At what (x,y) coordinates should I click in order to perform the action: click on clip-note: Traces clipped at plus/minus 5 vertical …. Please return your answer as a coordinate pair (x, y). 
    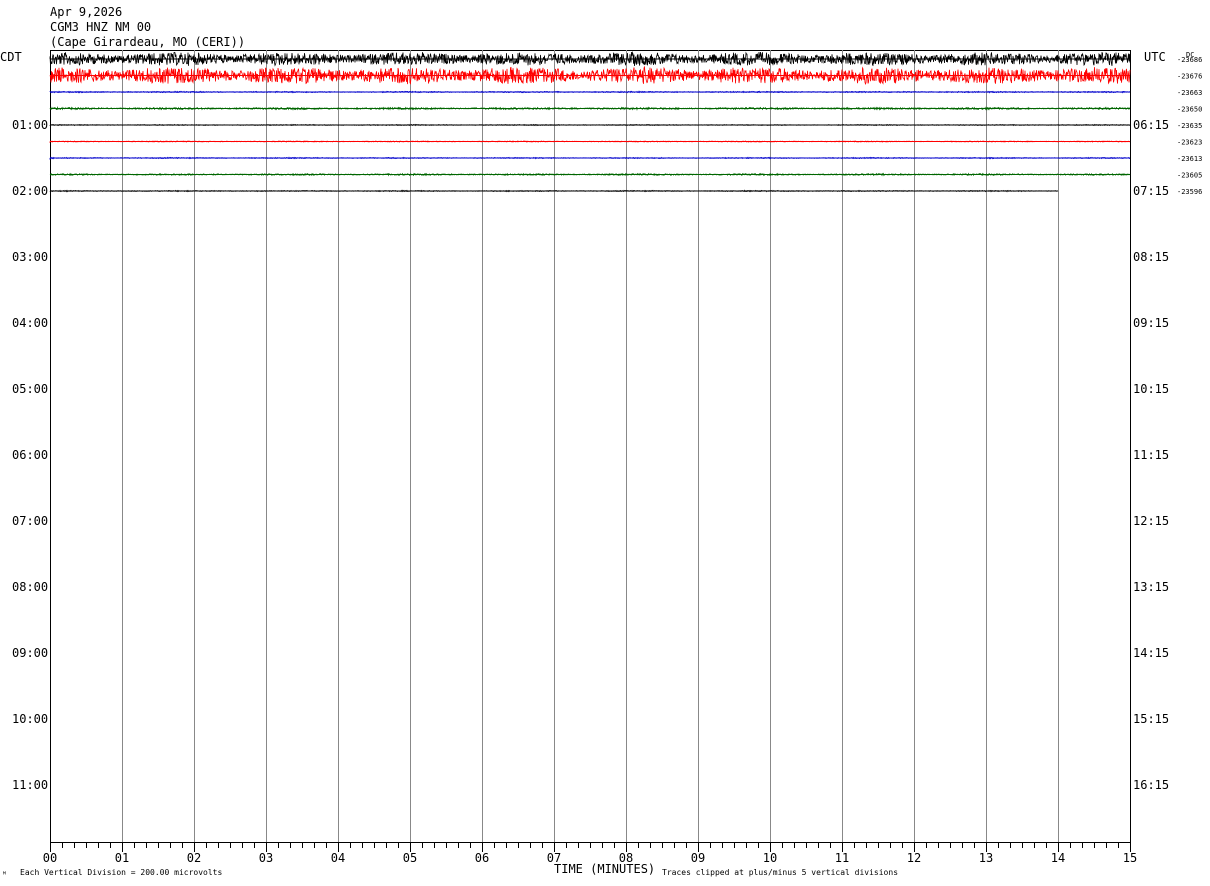
    Looking at the image, I should click on (780, 872).